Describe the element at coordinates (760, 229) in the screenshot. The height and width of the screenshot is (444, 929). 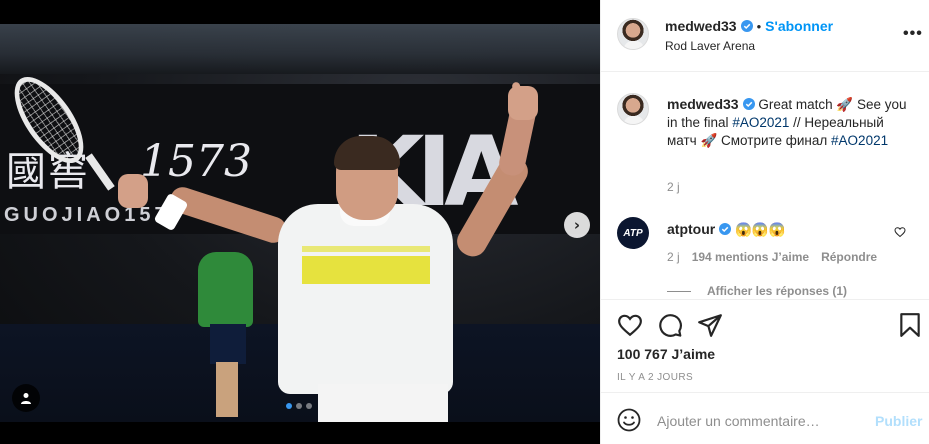
I see `comment-text: 😱😱😱` at that location.